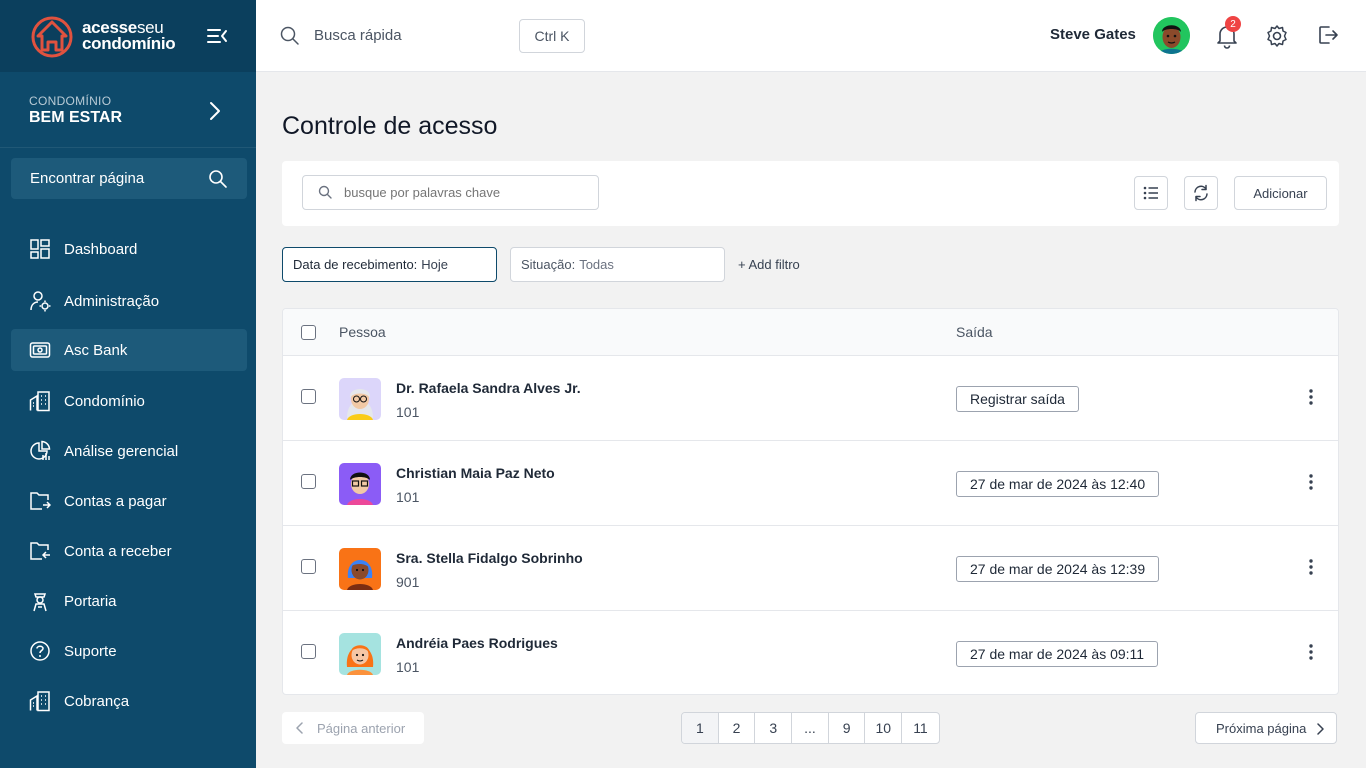 Image resolution: width=1366 pixels, height=768 pixels. What do you see at coordinates (355, 264) in the screenshot?
I see `filter-key: Data de recebimento:` at bounding box center [355, 264].